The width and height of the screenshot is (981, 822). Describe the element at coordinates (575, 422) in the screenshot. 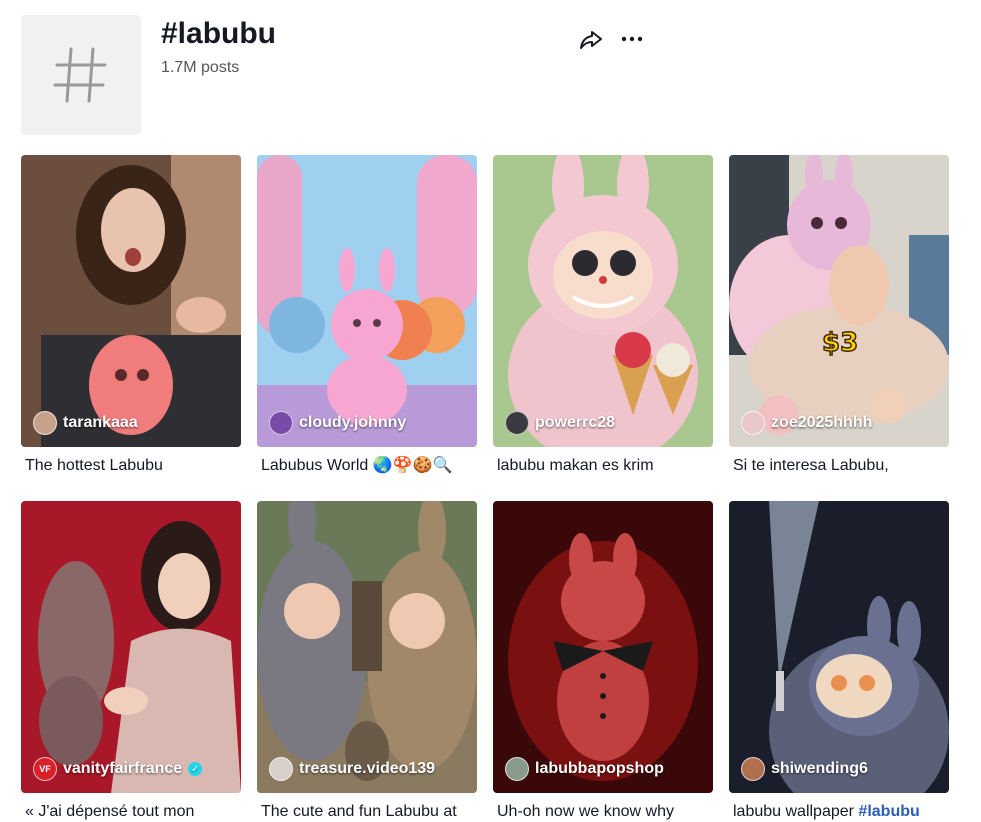

I see `username: powerrc28` at that location.